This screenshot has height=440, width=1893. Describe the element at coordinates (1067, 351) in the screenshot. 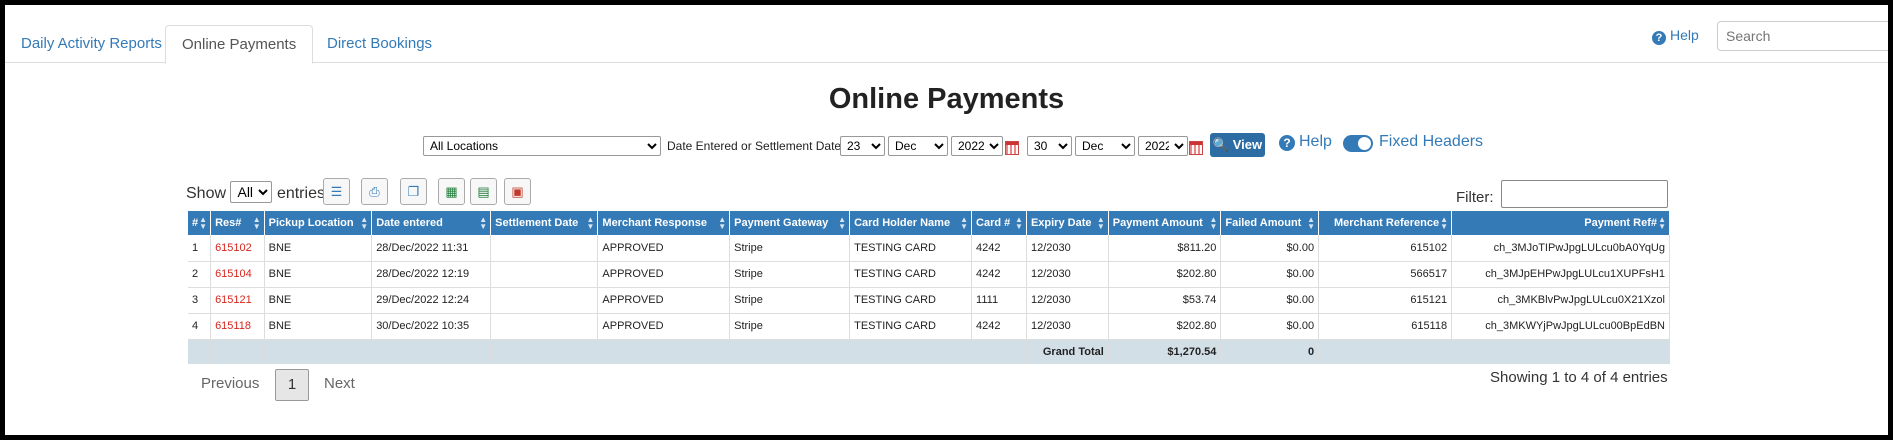

I see `total-cell: Grand Total` at that location.